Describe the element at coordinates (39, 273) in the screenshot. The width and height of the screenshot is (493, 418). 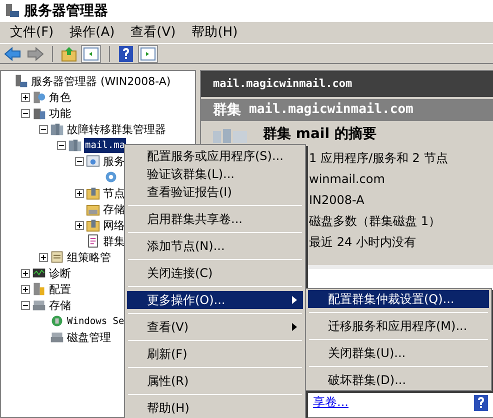
I see `monitor-icon` at that location.